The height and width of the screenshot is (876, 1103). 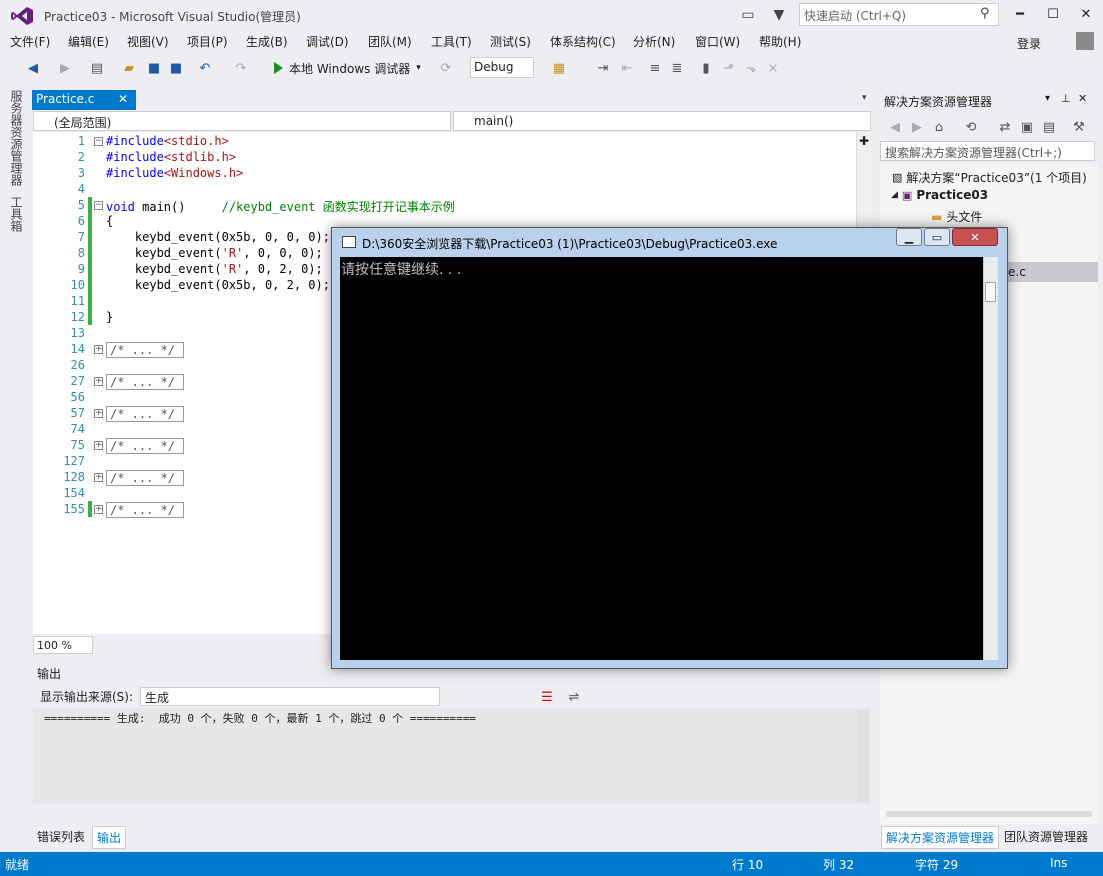 I want to click on feedback-icon: ▭, so click(x=748, y=15).